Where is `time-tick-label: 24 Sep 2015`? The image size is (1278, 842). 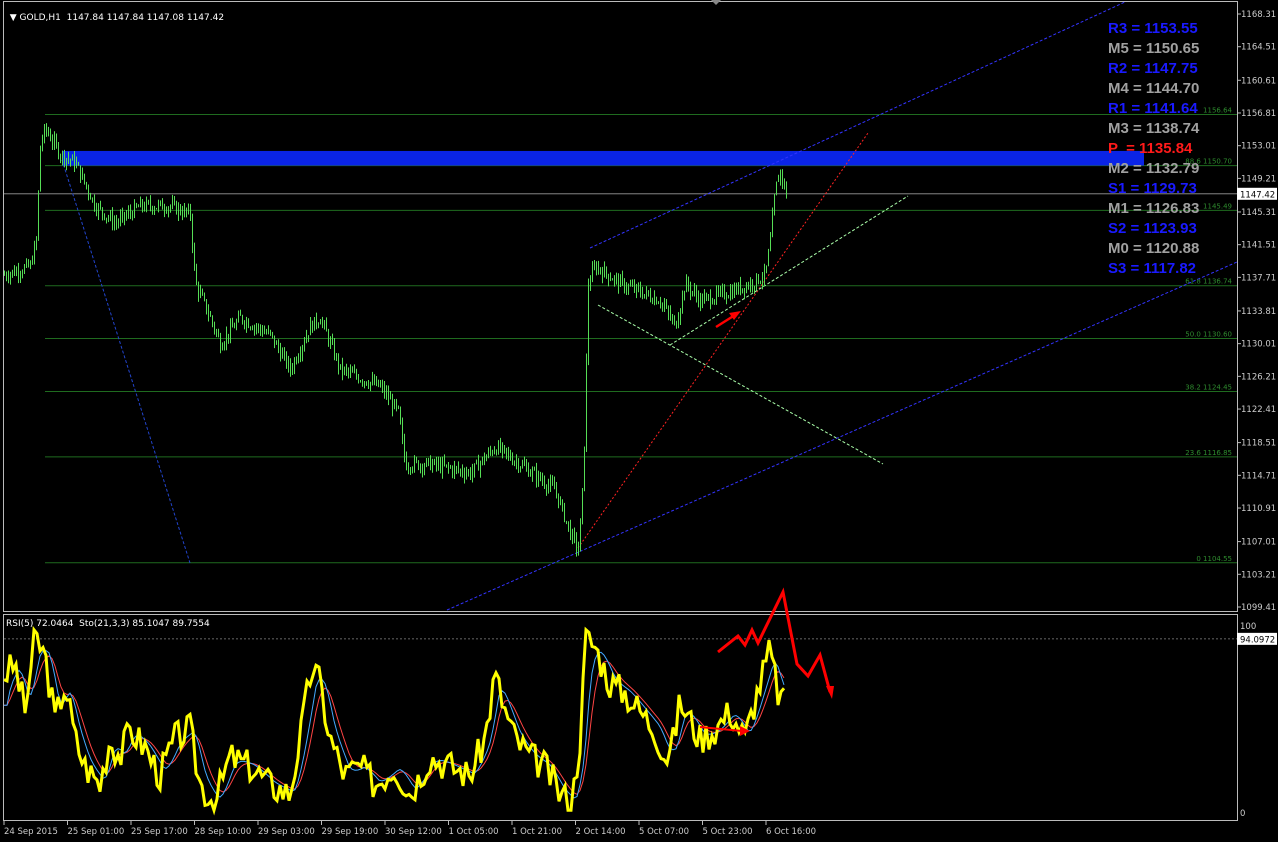
time-tick-label: 24 Sep 2015 is located at coordinates (31, 832).